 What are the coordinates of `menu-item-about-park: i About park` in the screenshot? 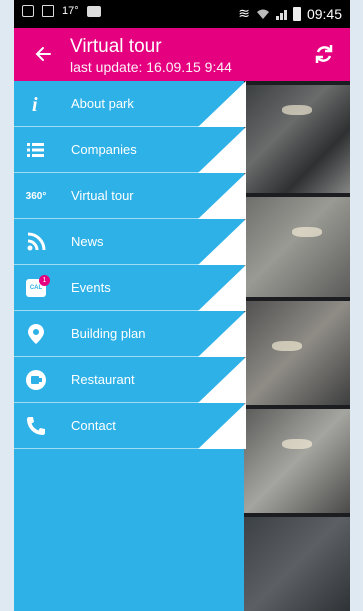 It's located at (130, 104).